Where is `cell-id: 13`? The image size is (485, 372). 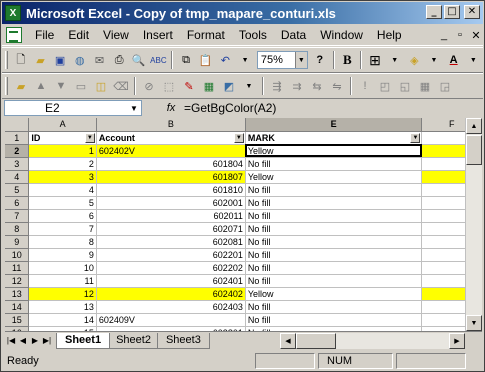
cell-id: 13 is located at coordinates (62, 307).